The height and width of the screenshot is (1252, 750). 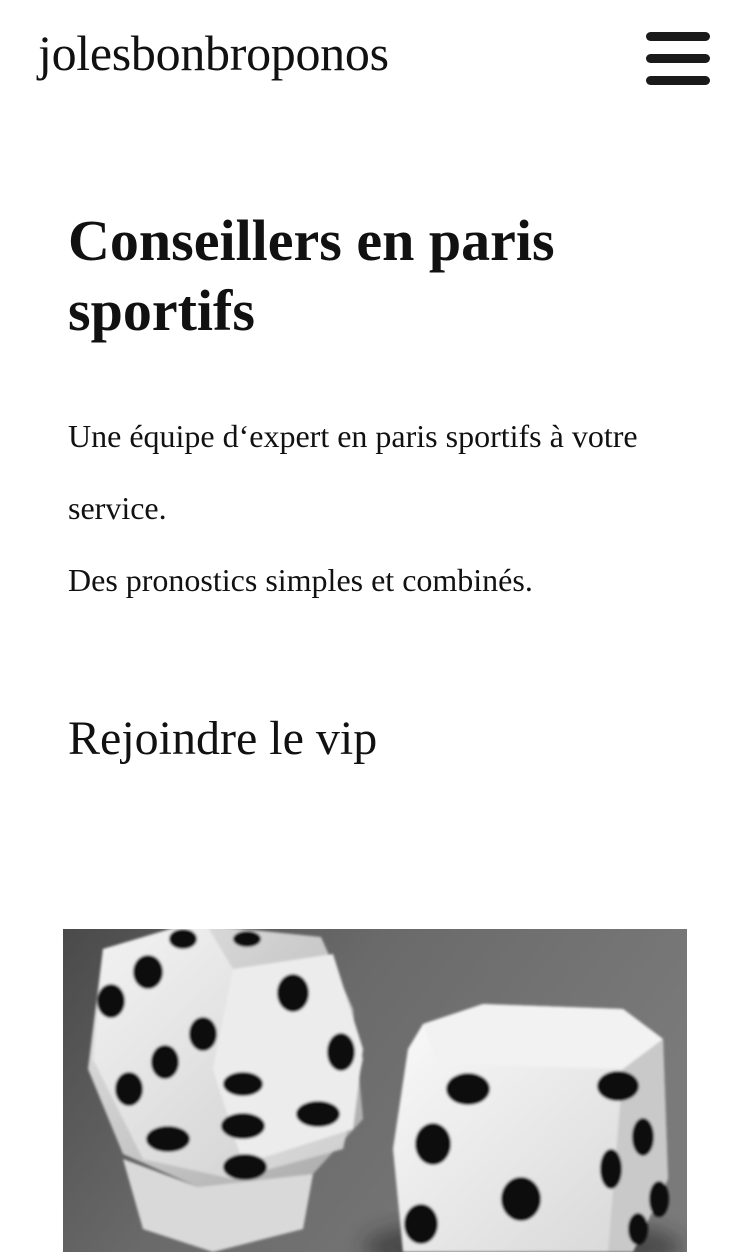 What do you see at coordinates (222, 739) in the screenshot?
I see `join-vip-link: Rejoindre le vip` at bounding box center [222, 739].